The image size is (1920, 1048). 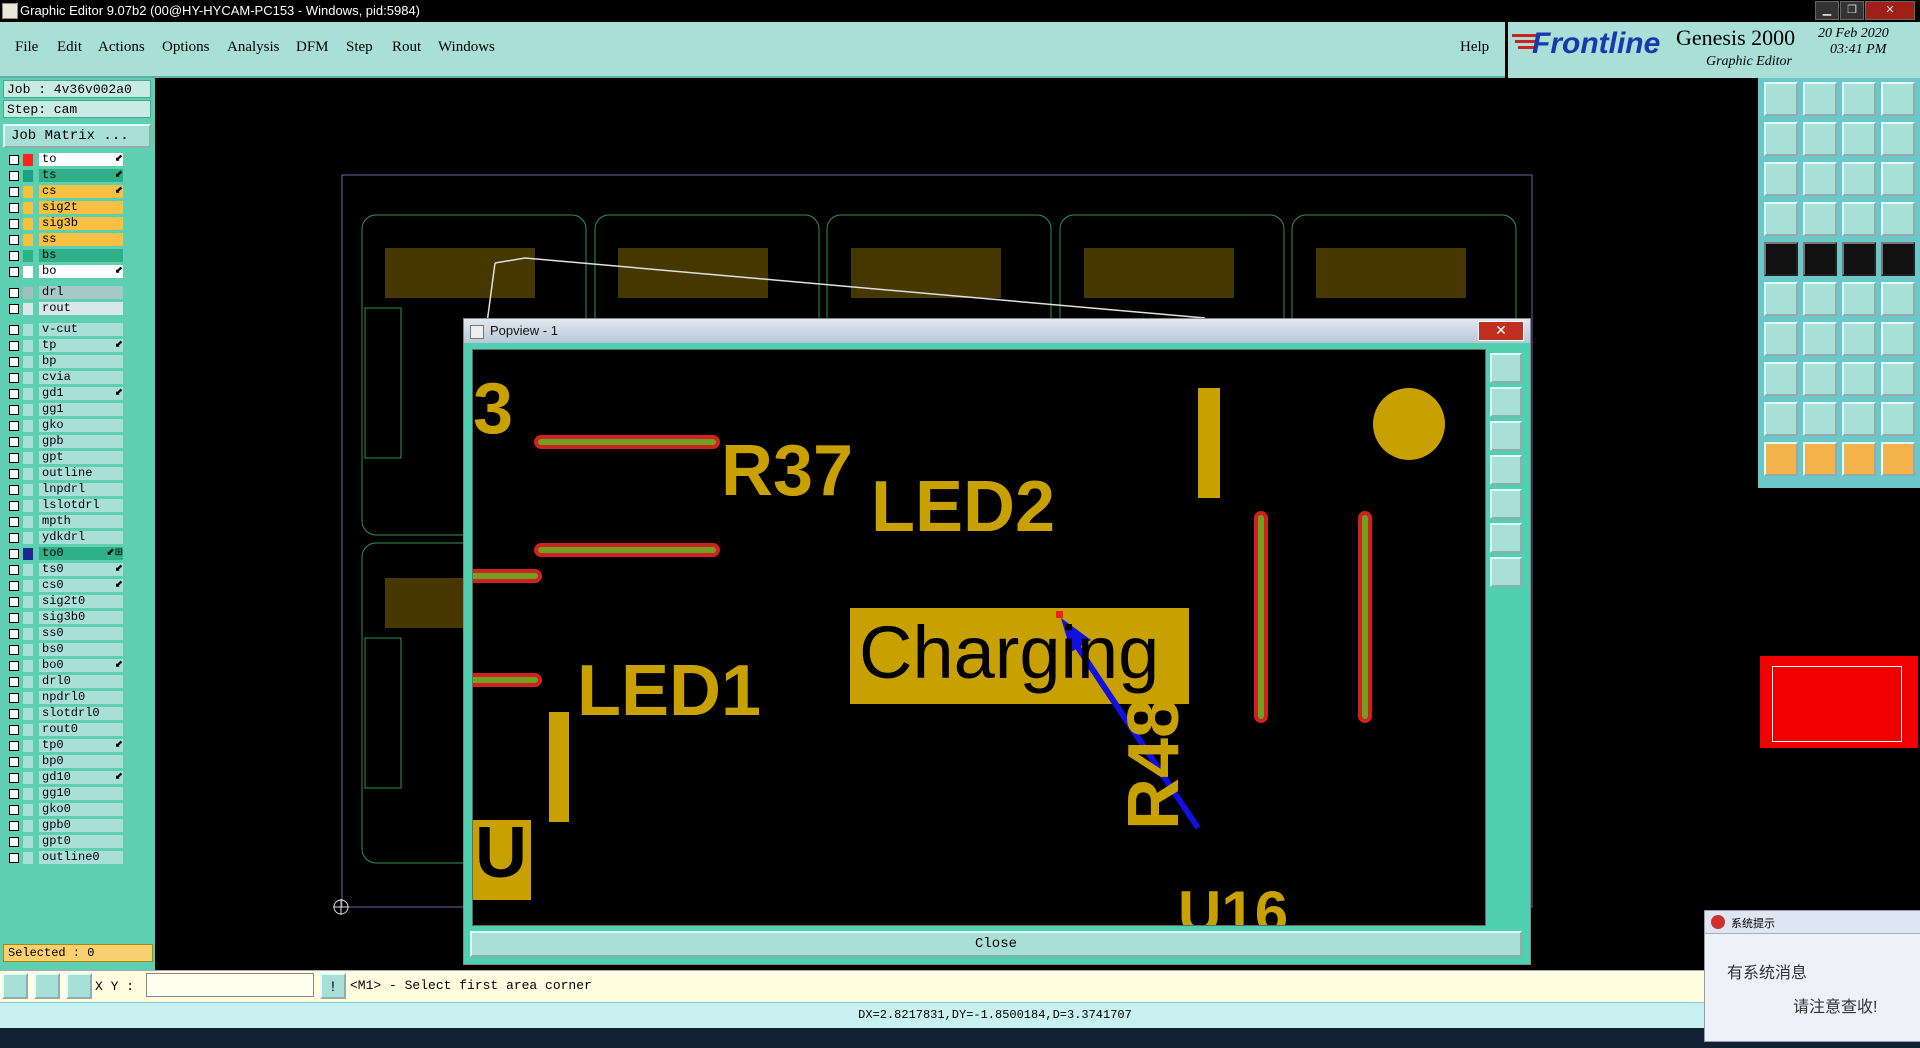 I want to click on layer-row-ts: ts ⬋, so click(x=64, y=176).